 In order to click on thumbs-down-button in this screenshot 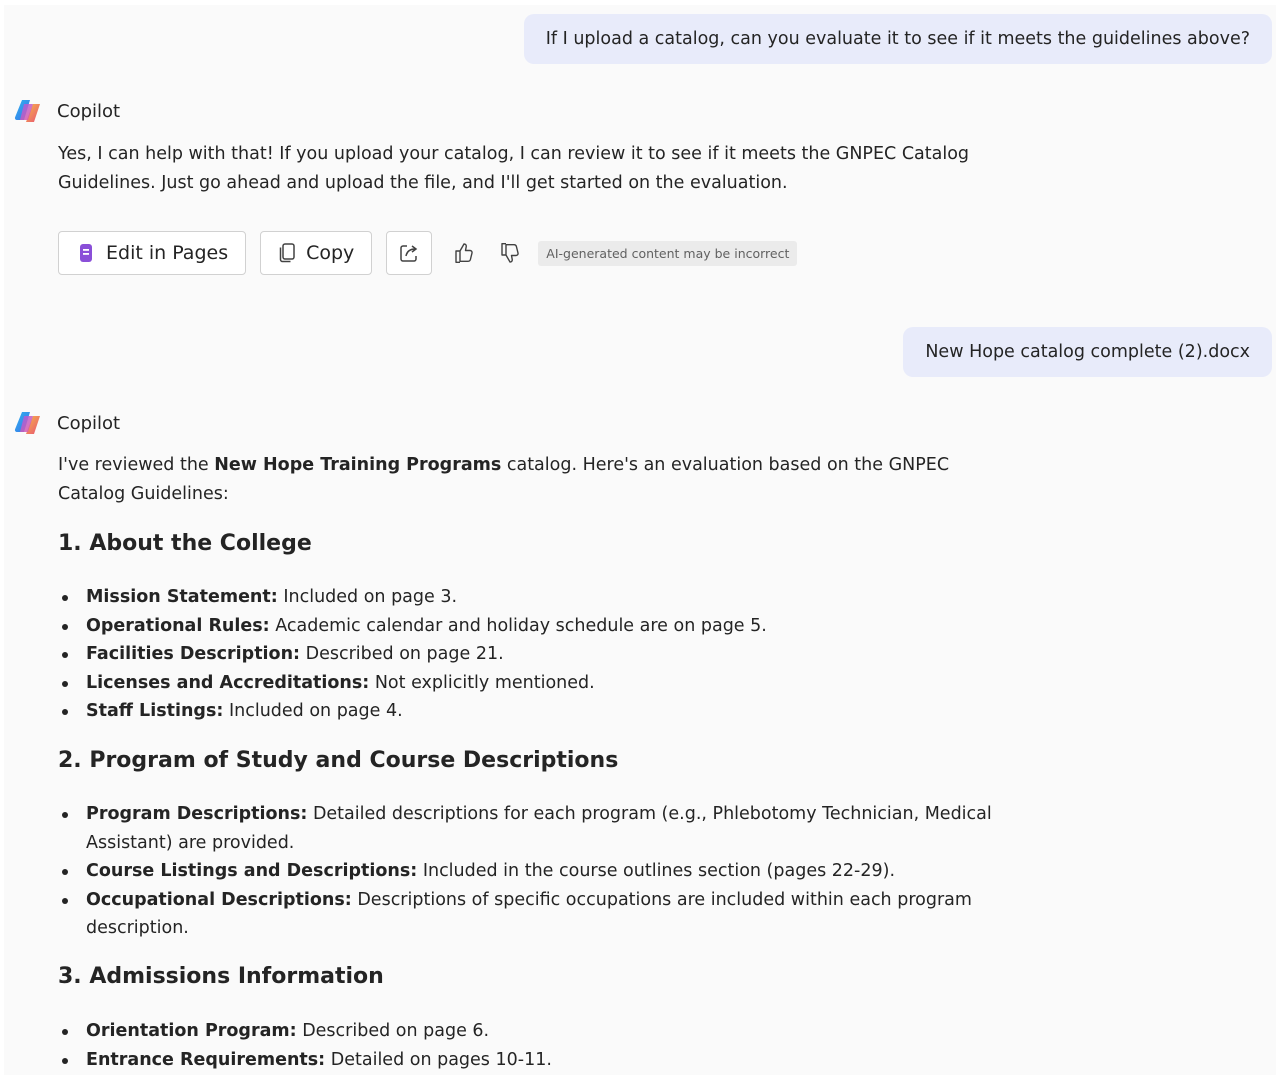, I will do `click(510, 253)`.